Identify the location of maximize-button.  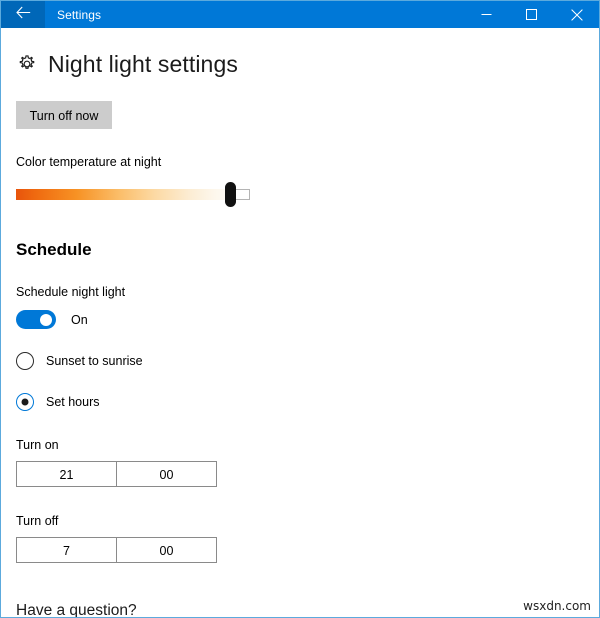
(531, 14).